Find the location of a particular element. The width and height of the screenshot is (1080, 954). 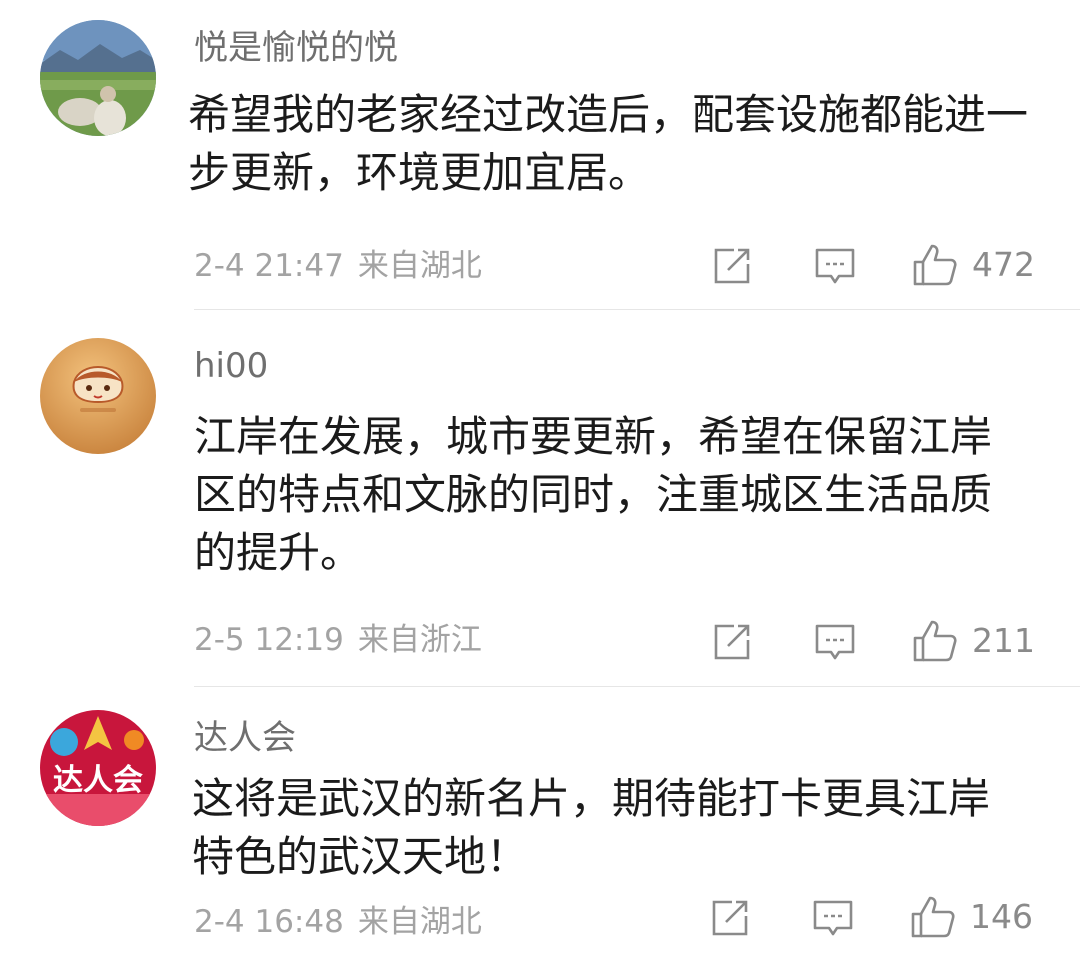

like-count: 146 is located at coordinates (1001, 916).